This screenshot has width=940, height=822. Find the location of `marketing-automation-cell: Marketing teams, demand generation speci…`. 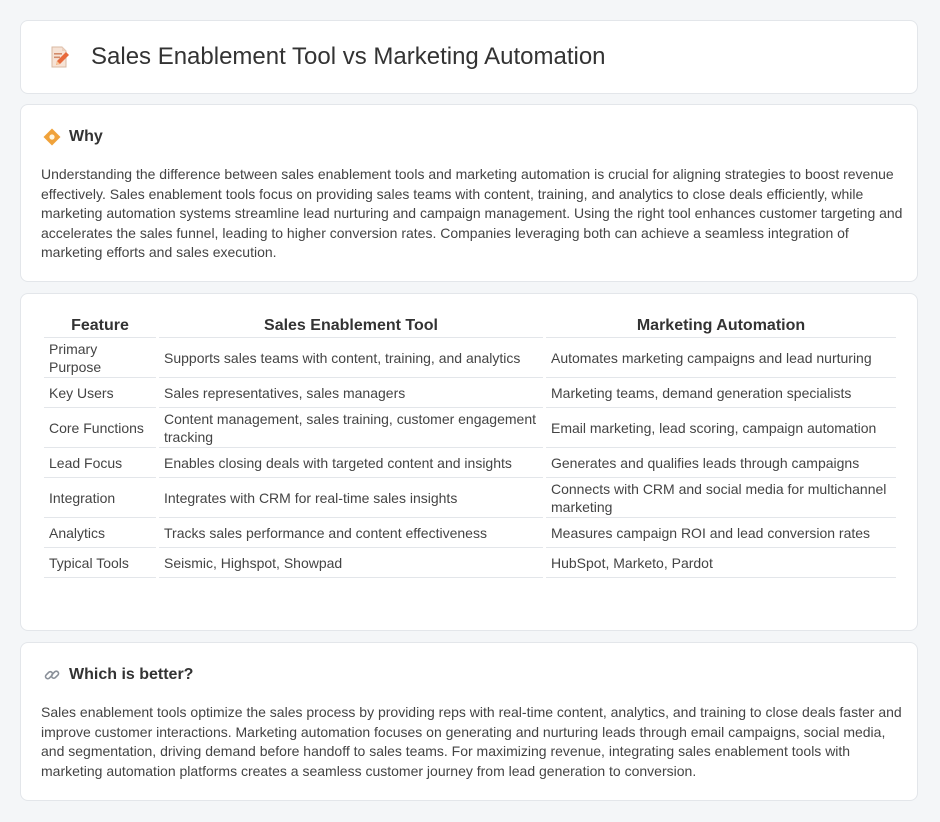

marketing-automation-cell: Marketing teams, demand generation speci… is located at coordinates (721, 393).